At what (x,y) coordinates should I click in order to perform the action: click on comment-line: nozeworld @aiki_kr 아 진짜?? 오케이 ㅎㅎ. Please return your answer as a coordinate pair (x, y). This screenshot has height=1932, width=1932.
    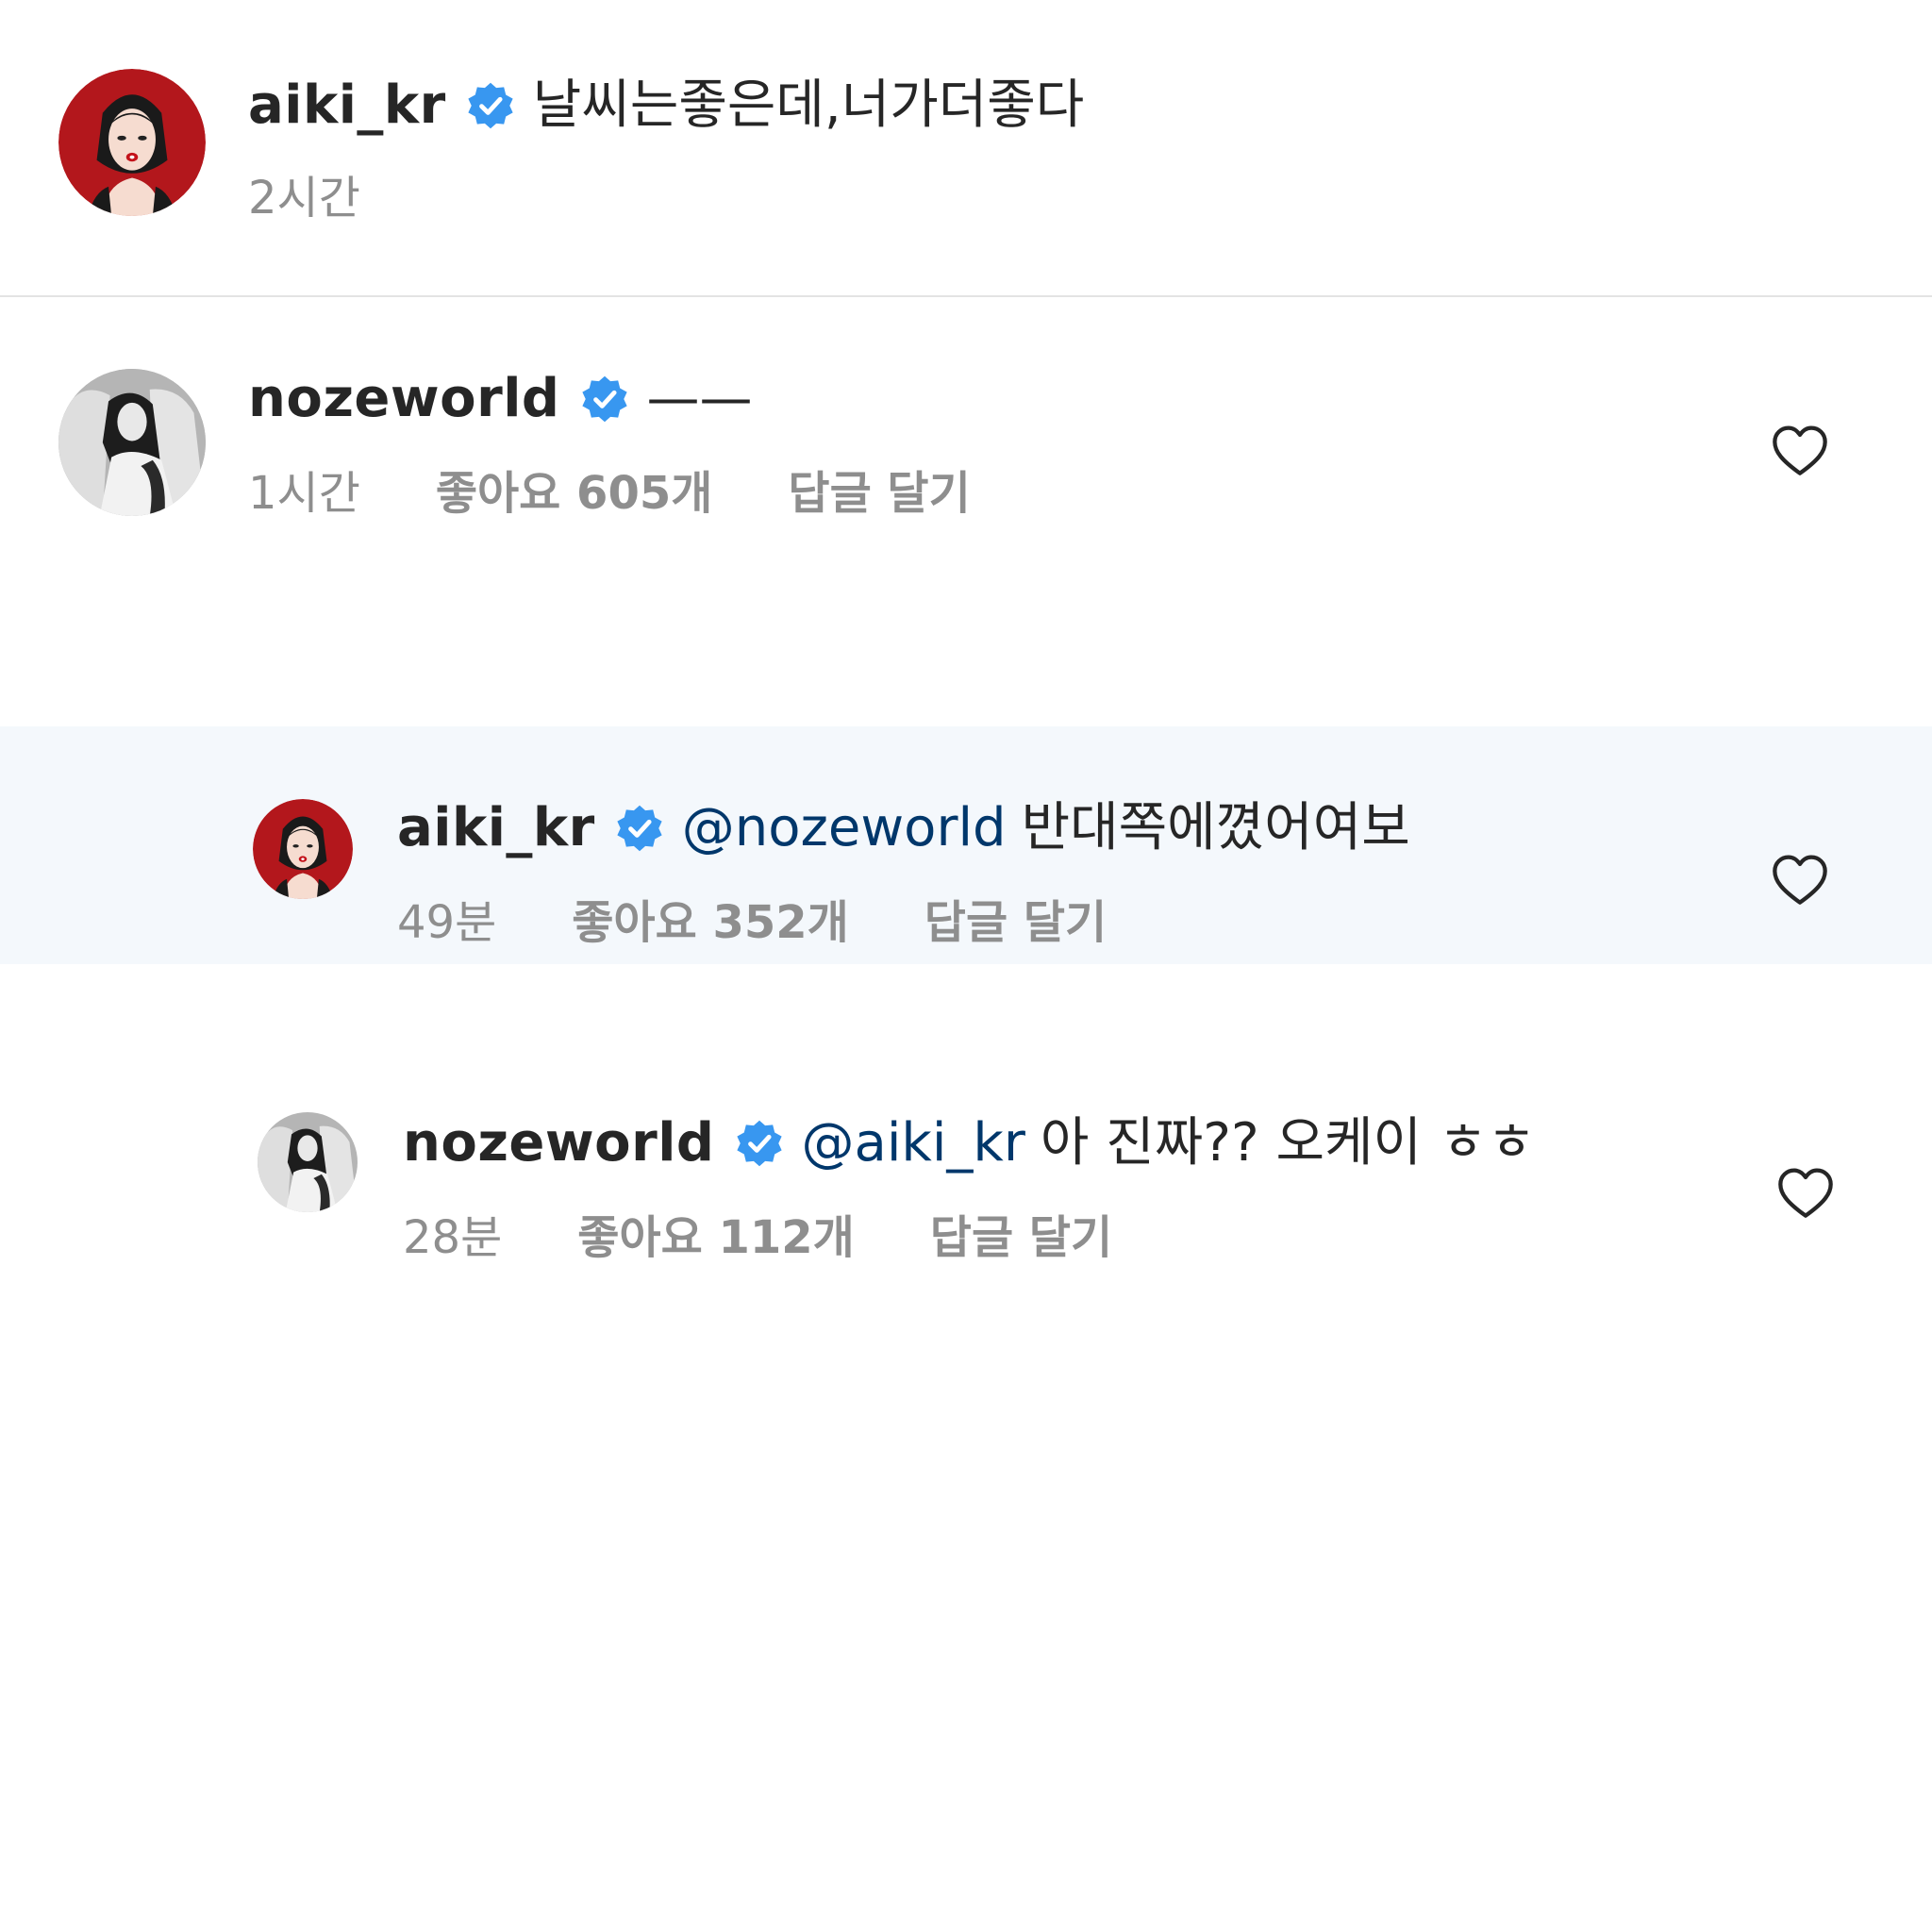
    Looking at the image, I should click on (969, 1143).